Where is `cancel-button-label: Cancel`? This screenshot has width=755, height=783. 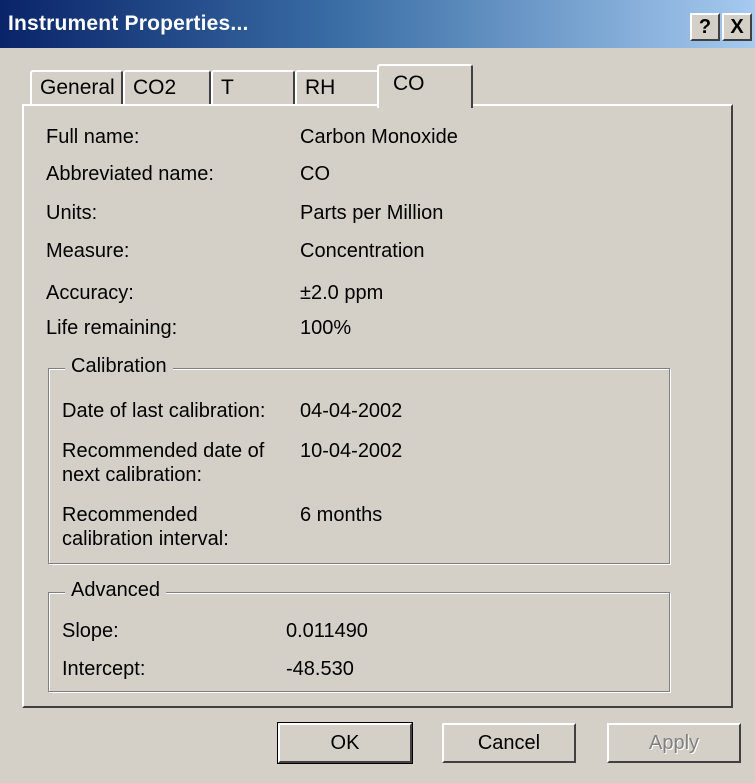
cancel-button-label: Cancel is located at coordinates (509, 743).